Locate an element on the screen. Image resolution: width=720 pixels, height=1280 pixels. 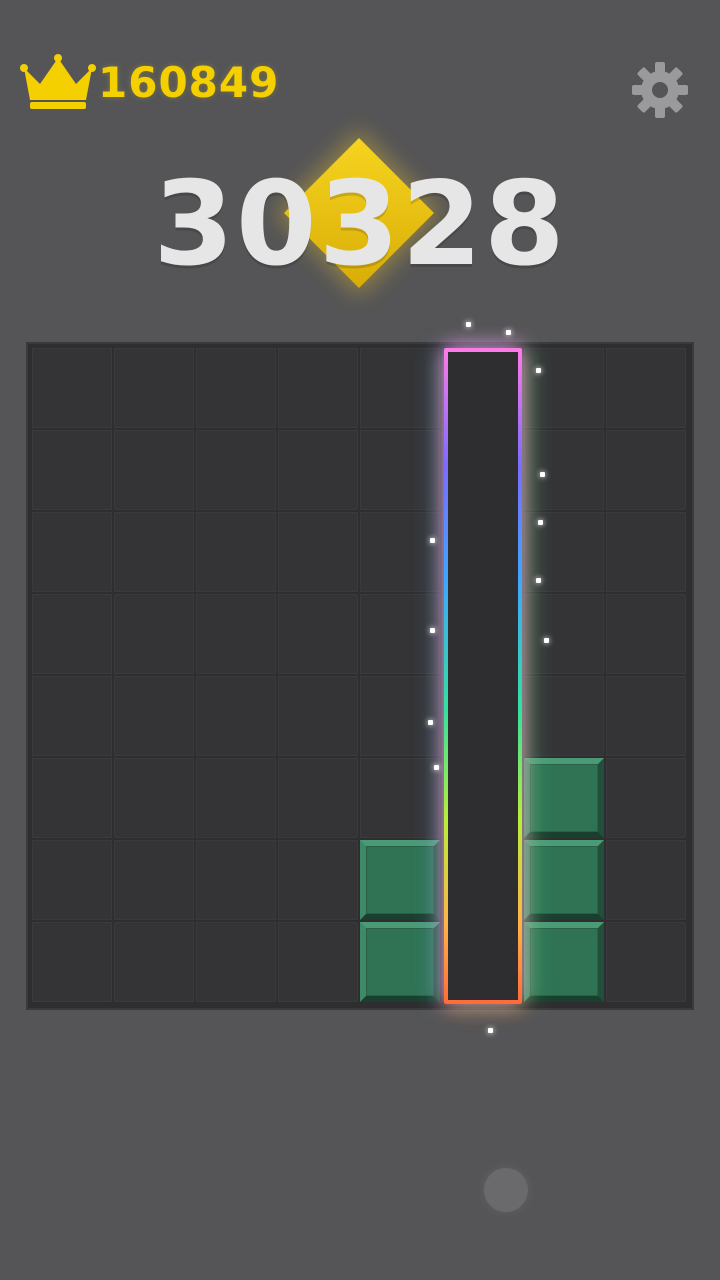
current-score-area: 30328 is located at coordinates (360, 224).